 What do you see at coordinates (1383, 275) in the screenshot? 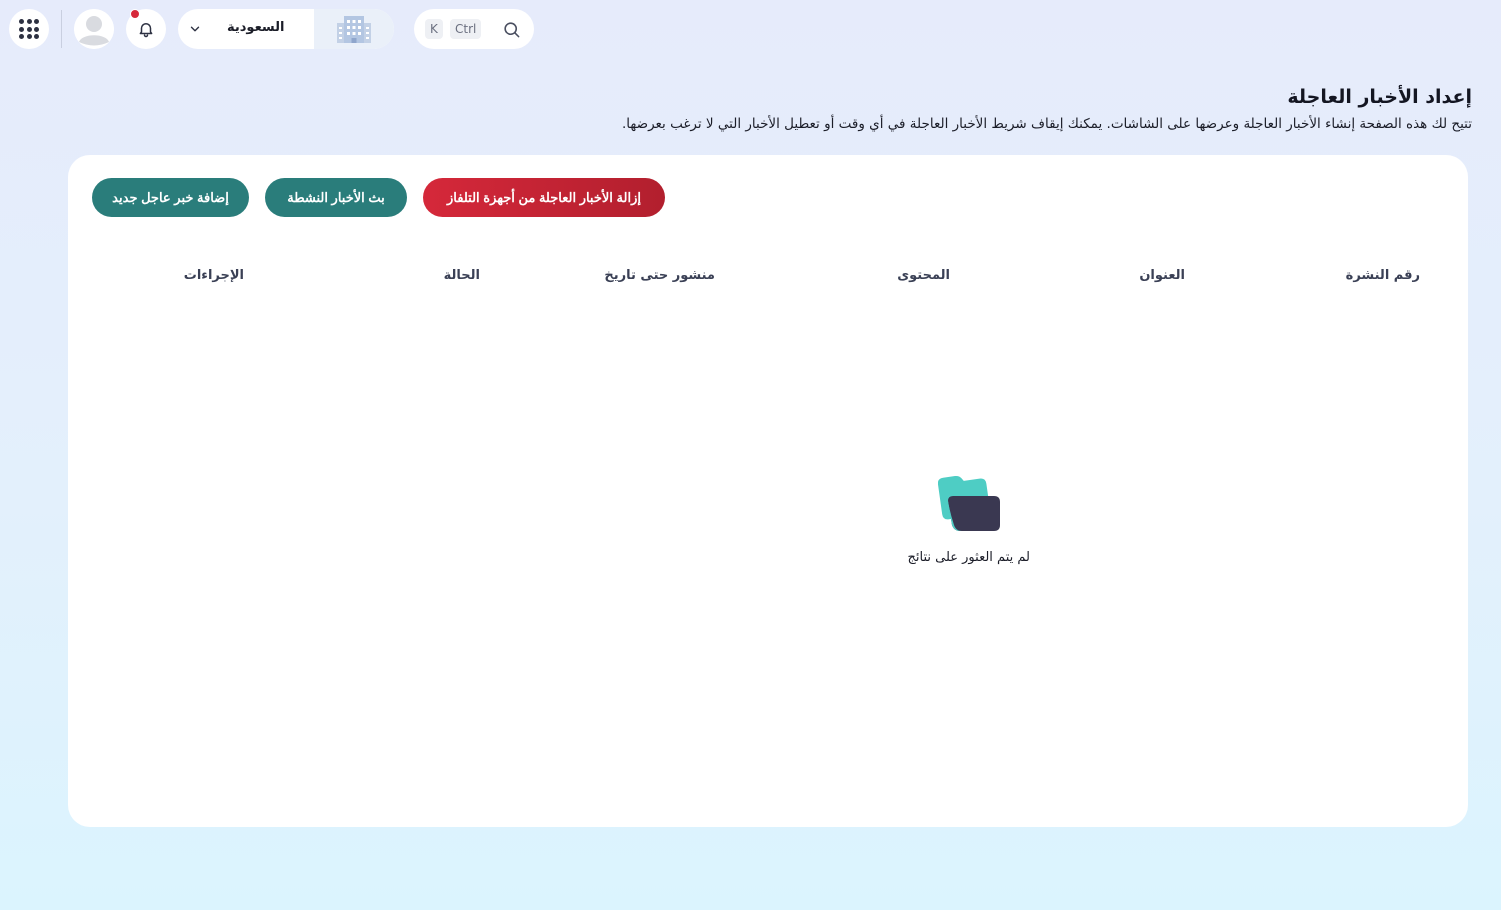
I see `column-header-number: رقم النشرة` at bounding box center [1383, 275].